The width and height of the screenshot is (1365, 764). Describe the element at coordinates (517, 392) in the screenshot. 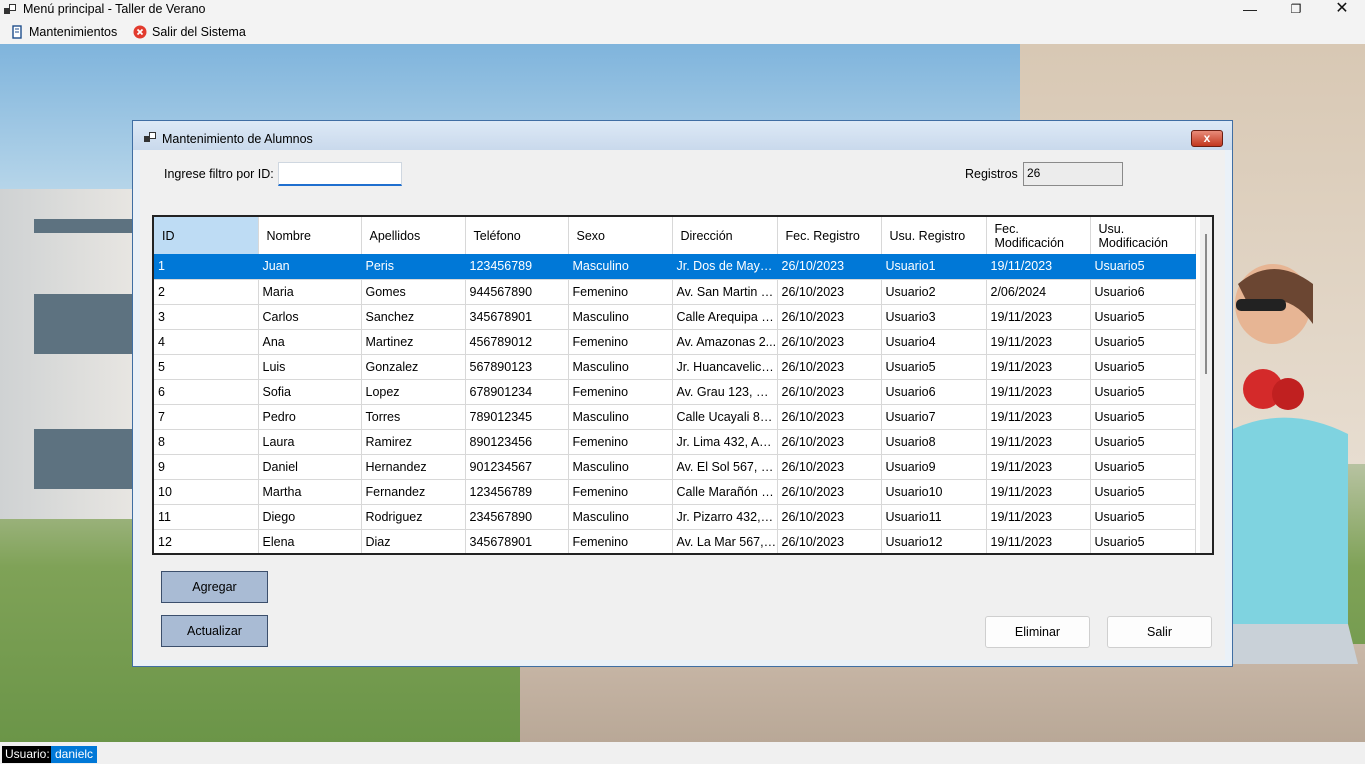

I see `cell-telefono: 678901234` at that location.